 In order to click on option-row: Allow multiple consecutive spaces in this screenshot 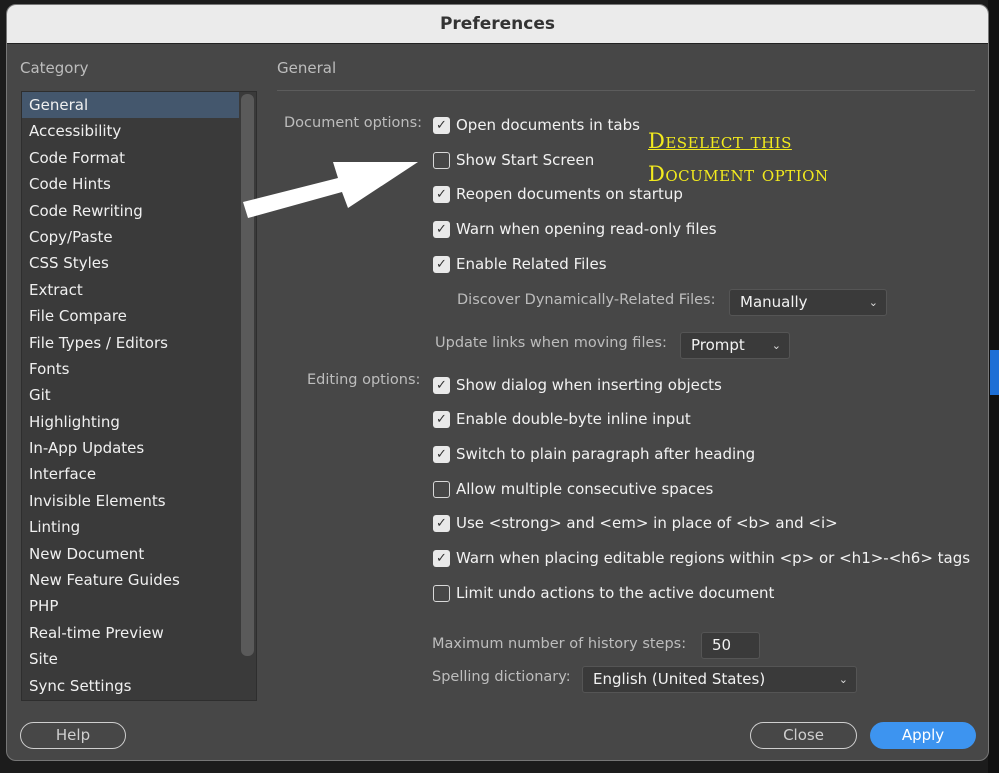, I will do `click(573, 489)`.